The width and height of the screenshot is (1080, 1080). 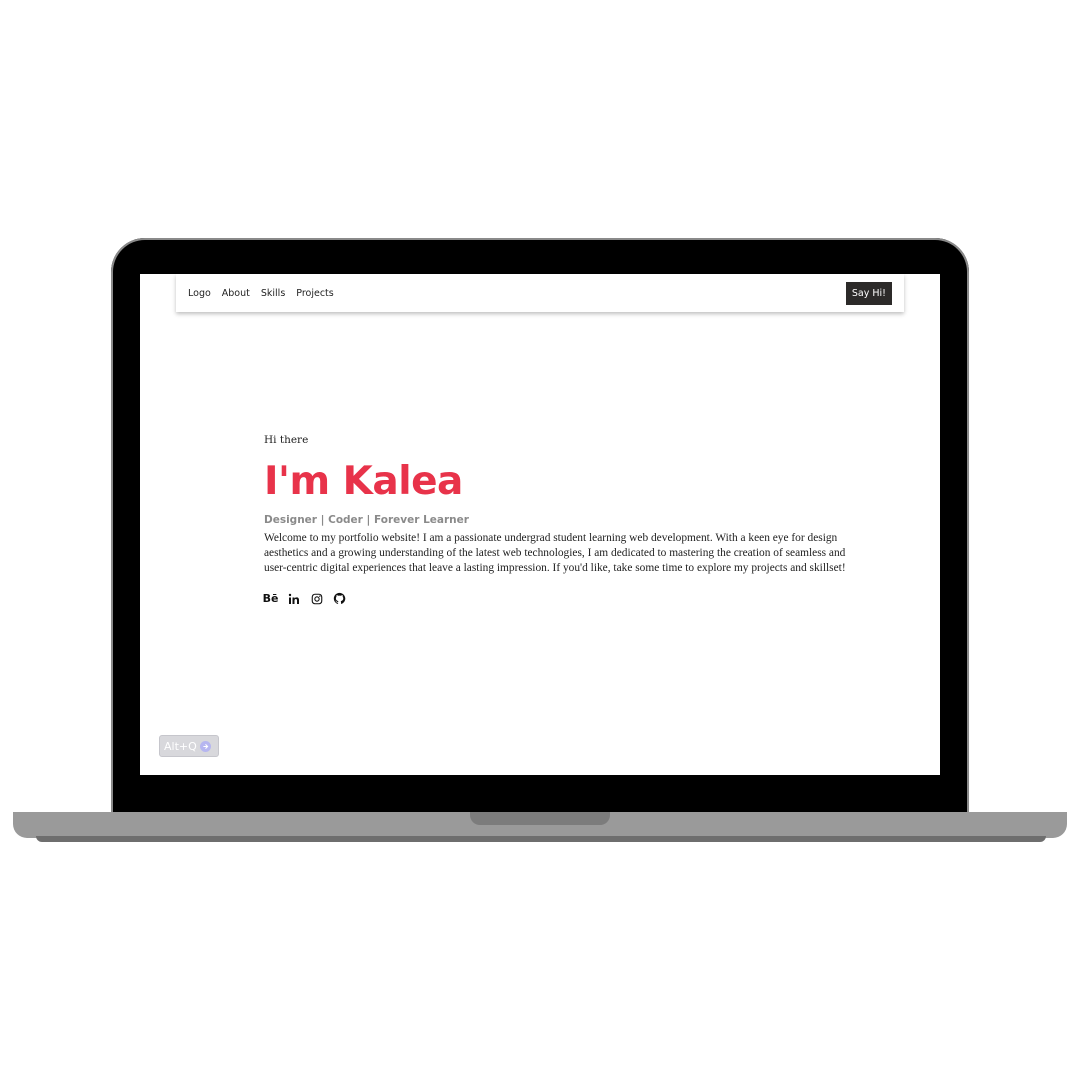 I want to click on laptop-base-edge, so click(x=541, y=839).